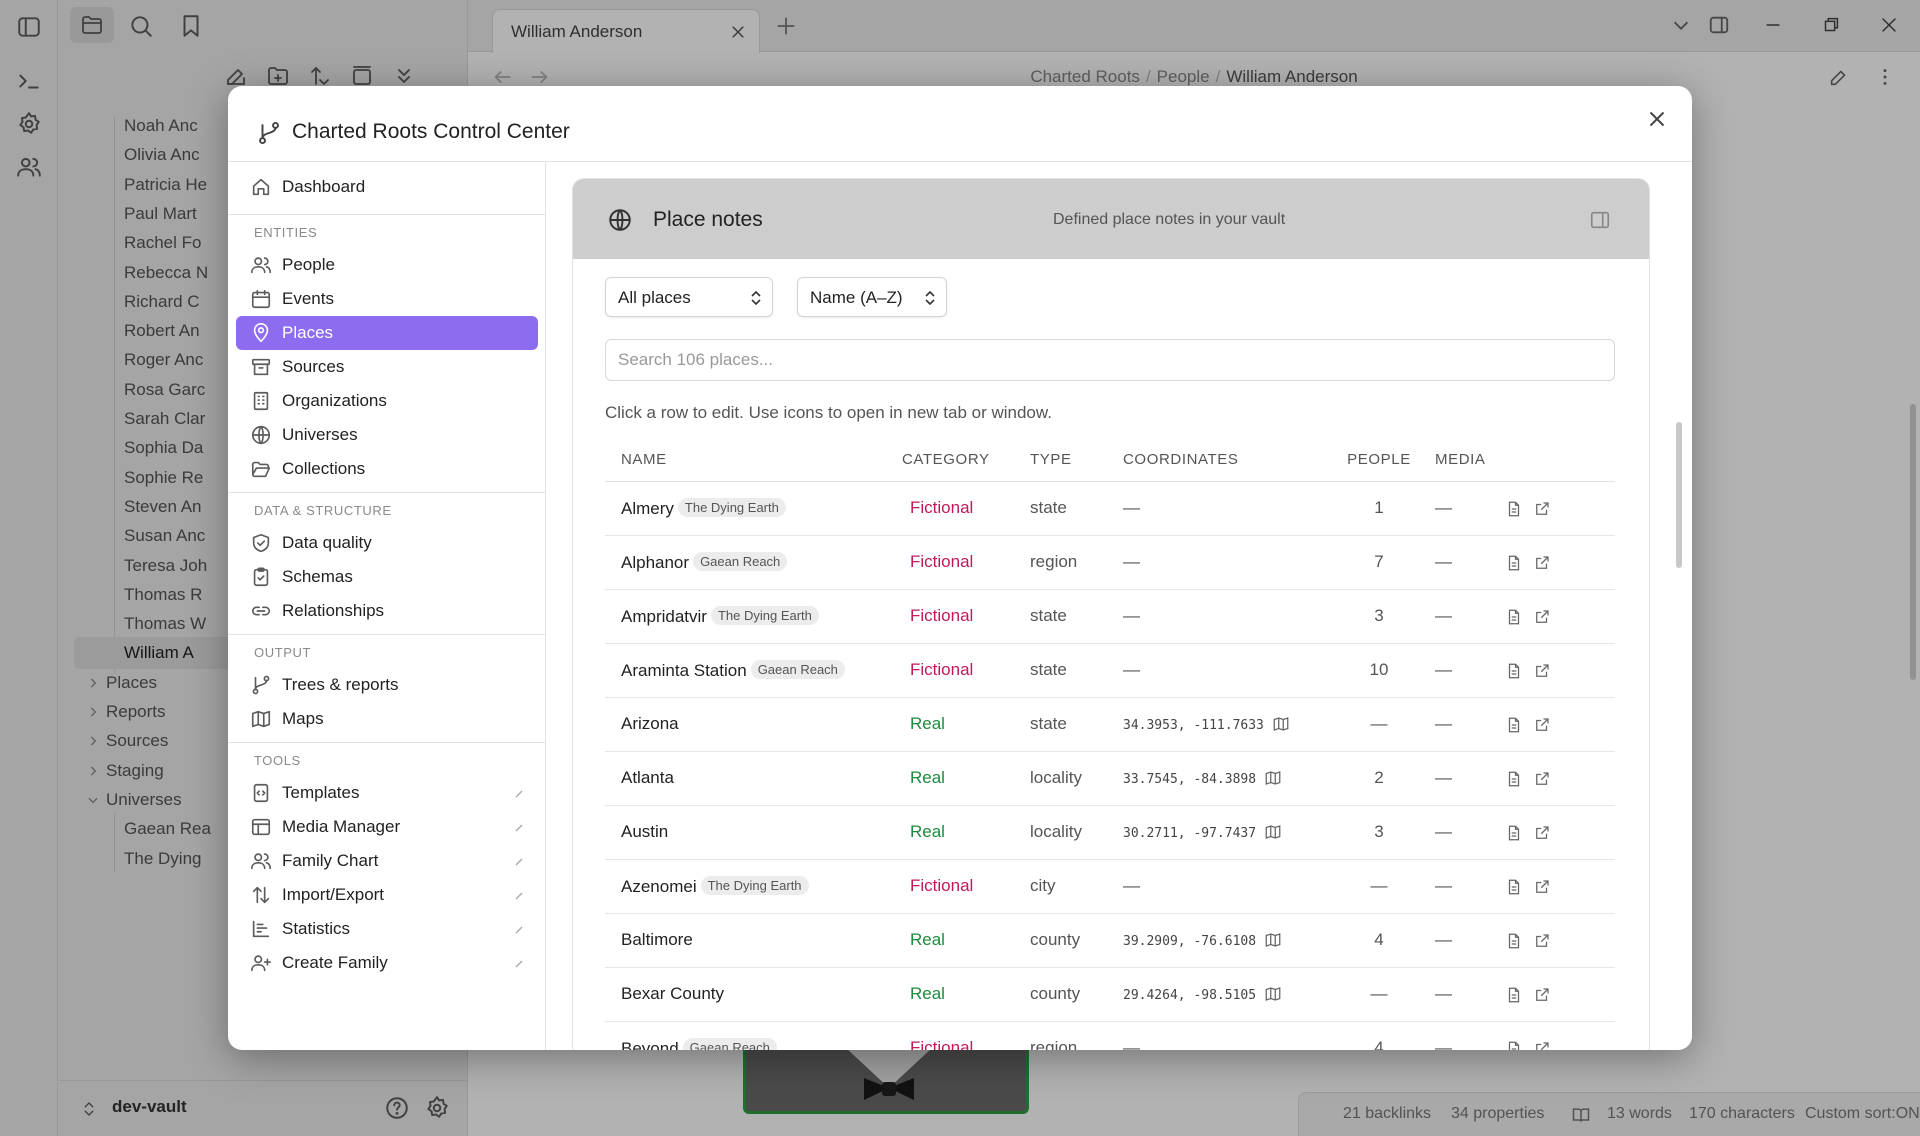  What do you see at coordinates (387, 793) in the screenshot?
I see `nav-item-templates: Templates` at bounding box center [387, 793].